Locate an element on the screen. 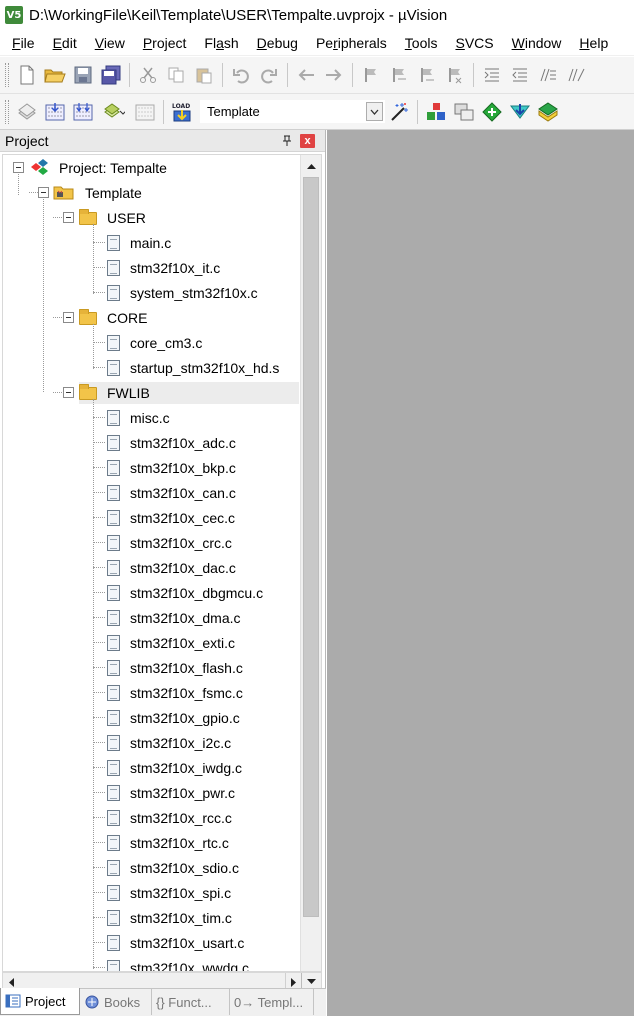 The height and width of the screenshot is (1016, 634). tree-file: stm32f10x_wwdg.c is located at coordinates (179, 964).